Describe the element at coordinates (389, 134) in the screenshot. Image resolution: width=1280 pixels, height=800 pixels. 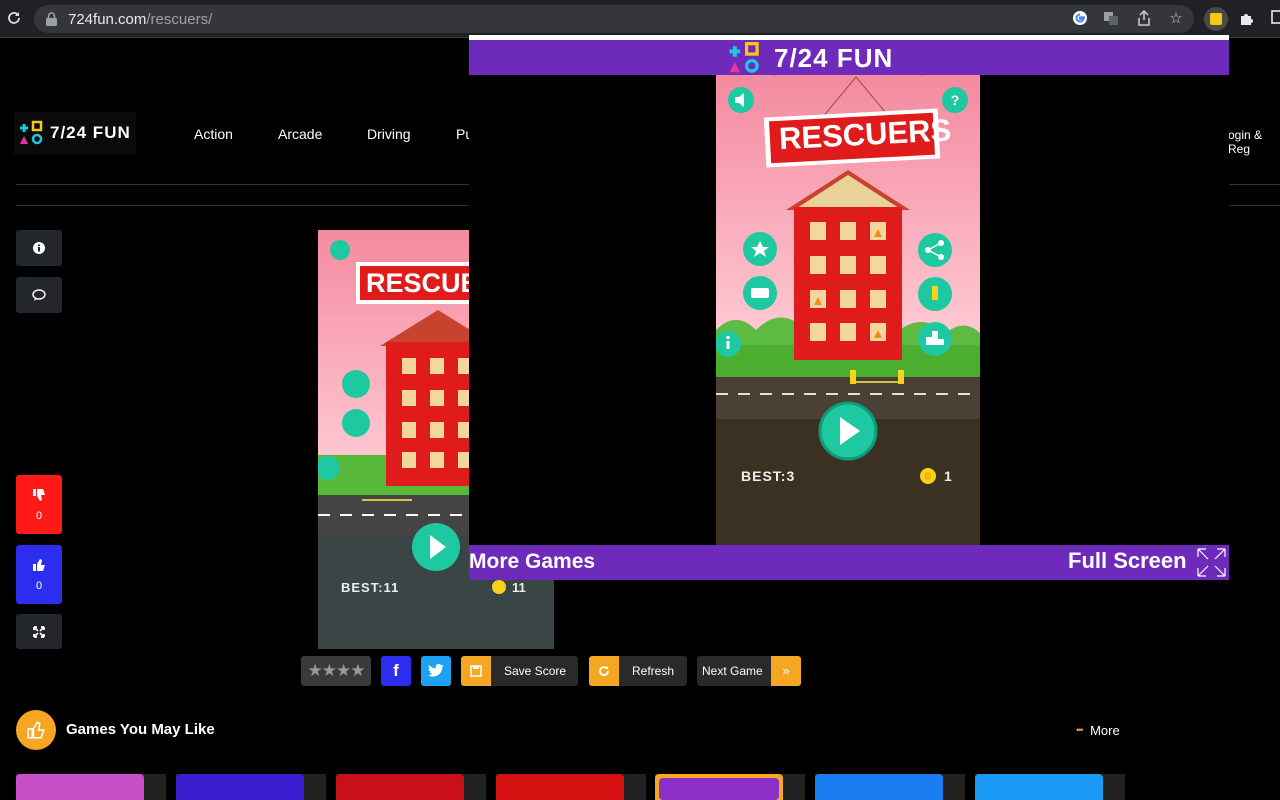
I see `nav-driving: Driving` at that location.